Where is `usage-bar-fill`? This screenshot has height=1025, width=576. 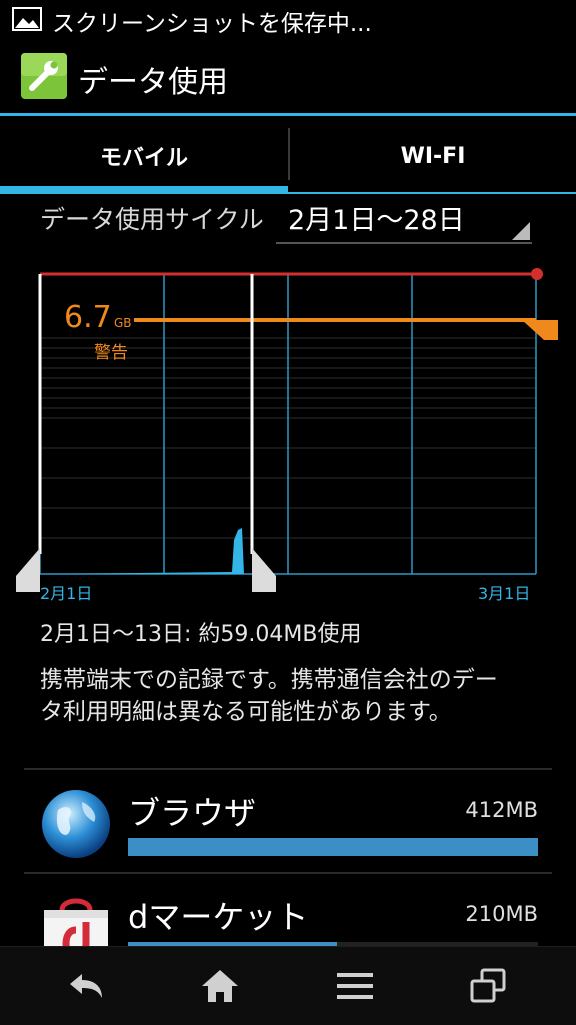
usage-bar-fill is located at coordinates (333, 847).